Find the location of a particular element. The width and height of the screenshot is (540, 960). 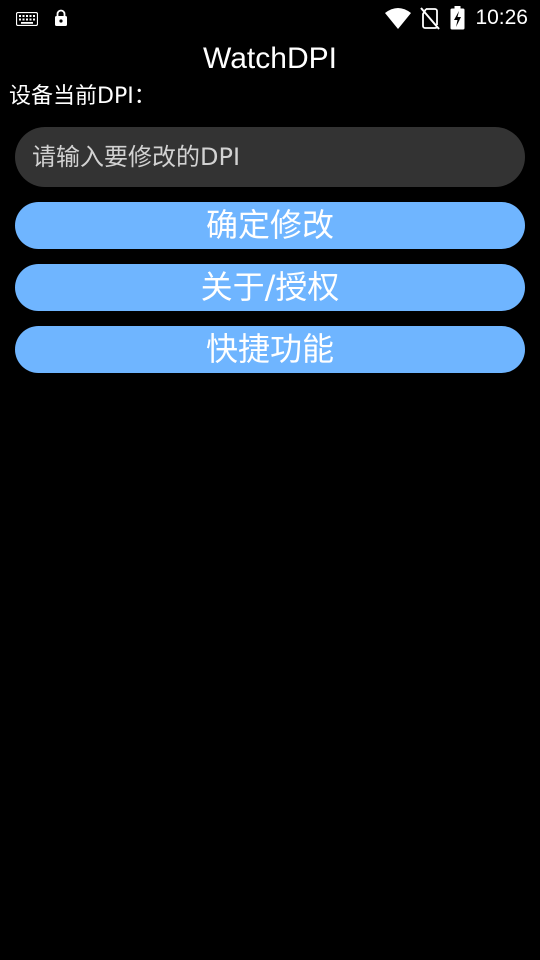

dpi-input is located at coordinates (270, 157).